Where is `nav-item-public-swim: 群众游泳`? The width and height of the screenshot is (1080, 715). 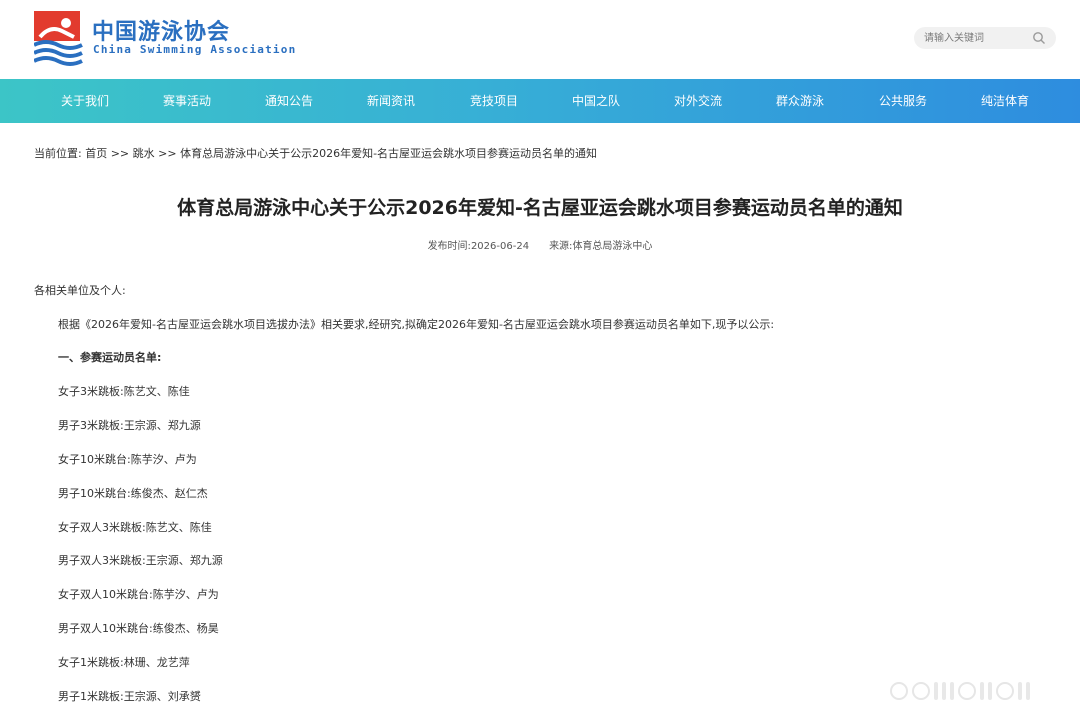 nav-item-public-swim: 群众游泳 is located at coordinates (800, 101).